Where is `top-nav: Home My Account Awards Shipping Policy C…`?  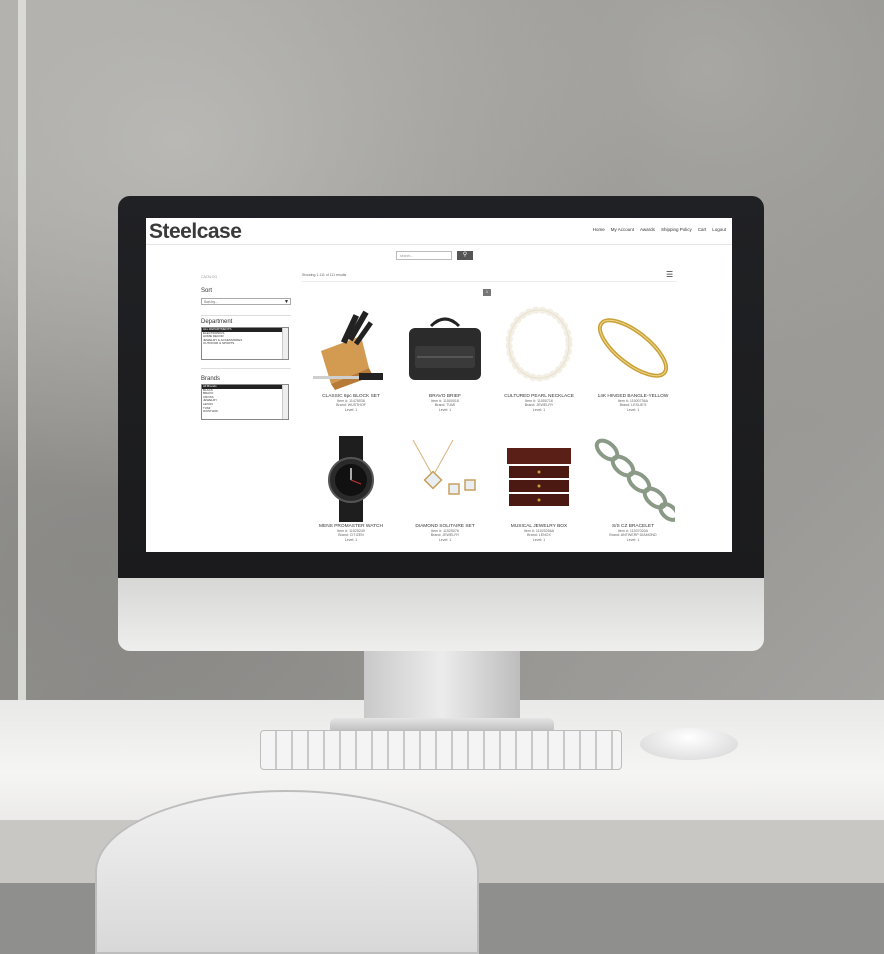 top-nav: Home My Account Awards Shipping Policy C… is located at coordinates (659, 229).